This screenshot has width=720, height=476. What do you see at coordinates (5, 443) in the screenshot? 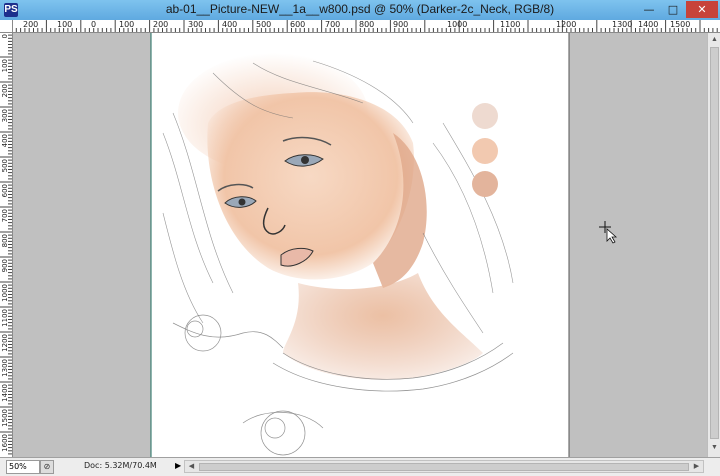
I see `ruler-label: 1600` at bounding box center [5, 443].